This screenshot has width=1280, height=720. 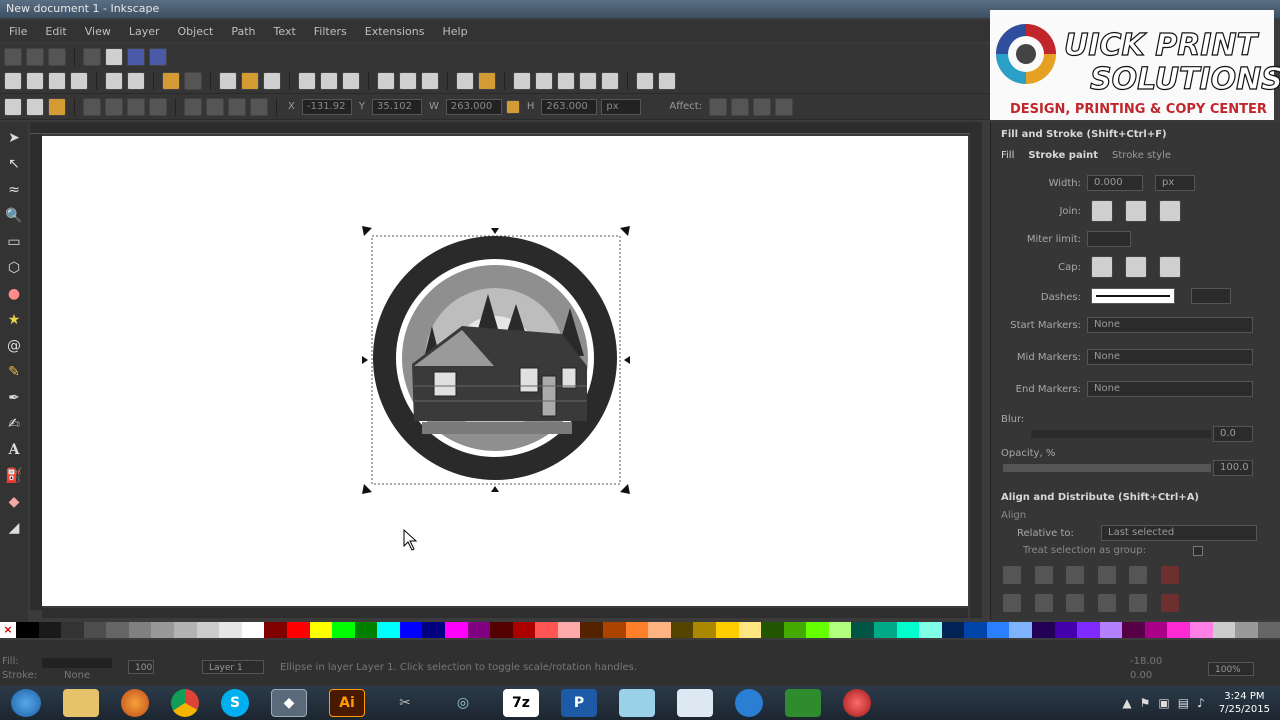 What do you see at coordinates (171, 80) in the screenshot?
I see `undo-button` at bounding box center [171, 80].